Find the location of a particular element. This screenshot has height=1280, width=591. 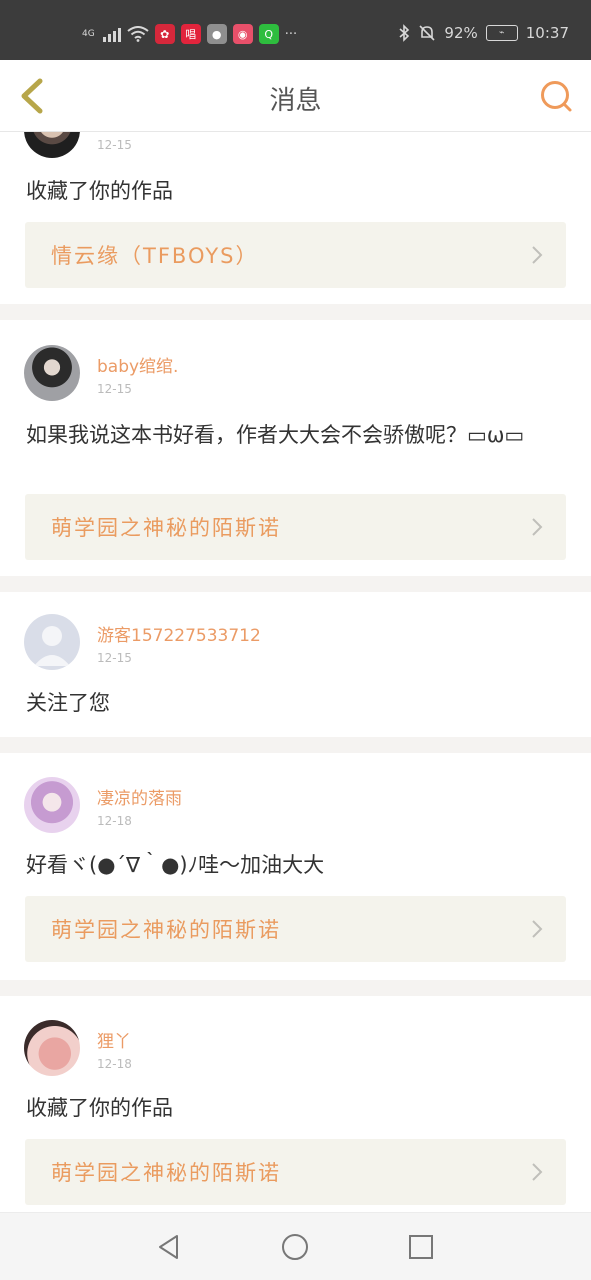

default-avatar-icon is located at coordinates (52, 646).